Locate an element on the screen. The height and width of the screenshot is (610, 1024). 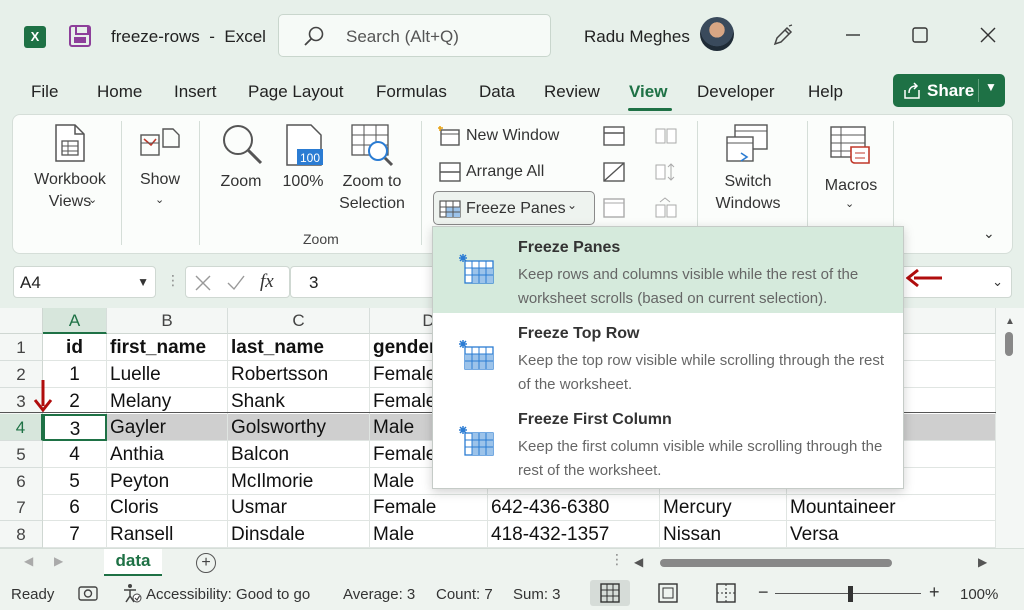
tab-home: Home is located at coordinates (119, 92).